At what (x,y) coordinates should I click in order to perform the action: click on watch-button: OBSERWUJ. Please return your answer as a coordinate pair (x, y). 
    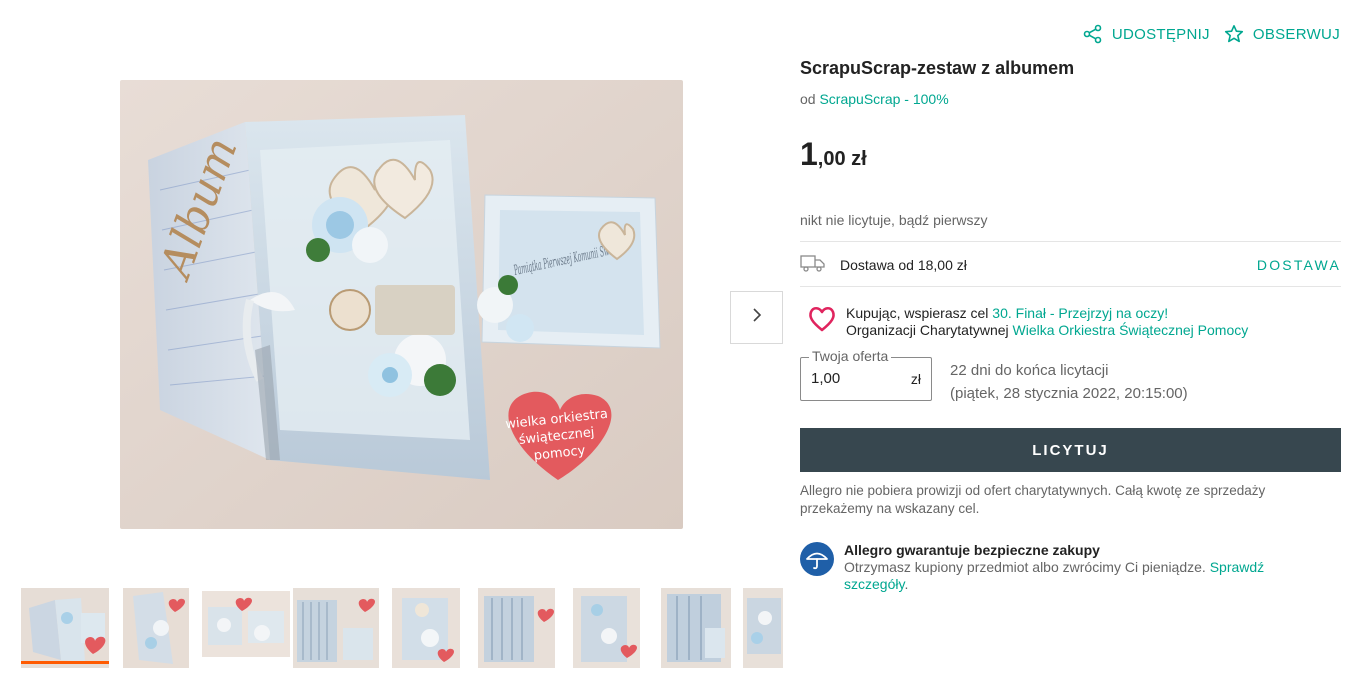
    Looking at the image, I should click on (1282, 34).